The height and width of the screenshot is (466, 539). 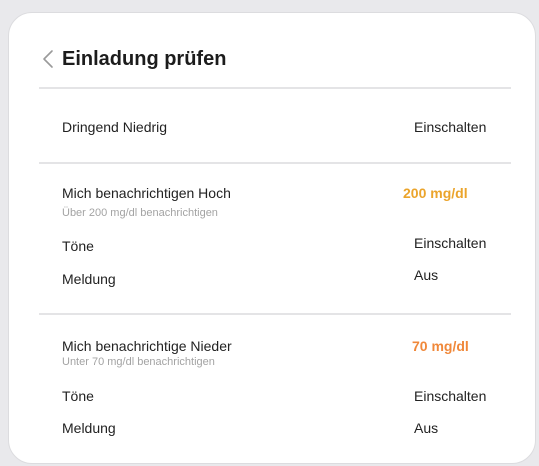 What do you see at coordinates (78, 396) in the screenshot?
I see `low-tones-label: Töne` at bounding box center [78, 396].